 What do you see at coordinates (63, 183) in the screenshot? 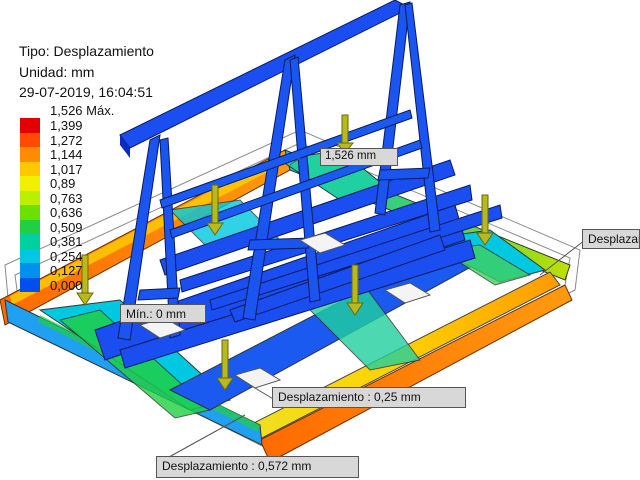
I see `legend-tick-label: 0,89` at bounding box center [63, 183].